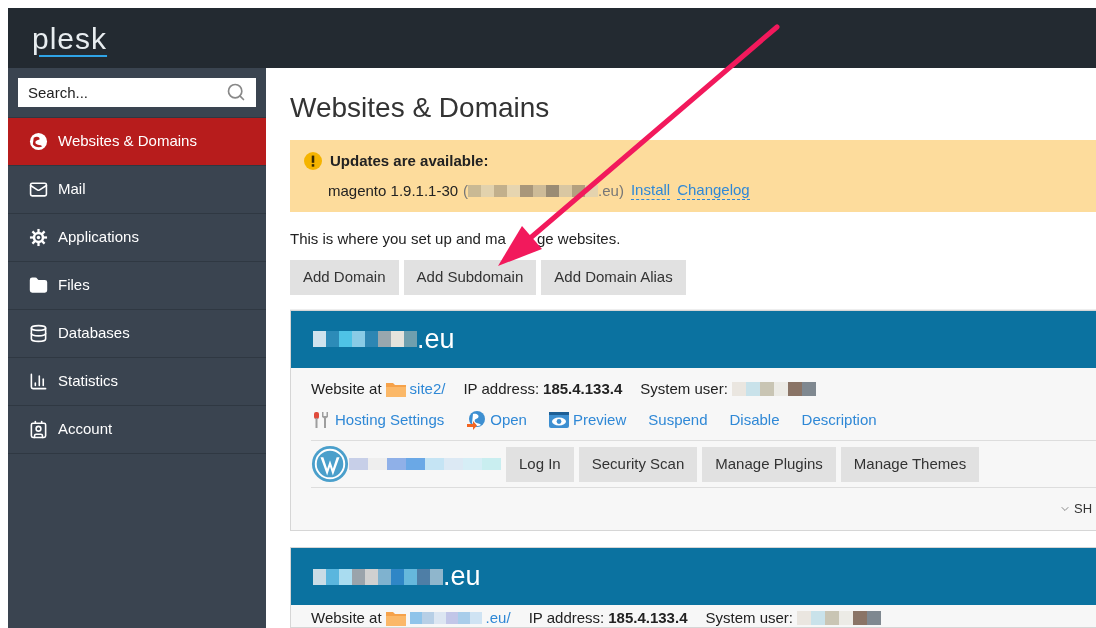 The width and height of the screenshot is (1096, 628). Describe the element at coordinates (398, 239) in the screenshot. I see `intro-text: This is where you set up and ma` at that location.